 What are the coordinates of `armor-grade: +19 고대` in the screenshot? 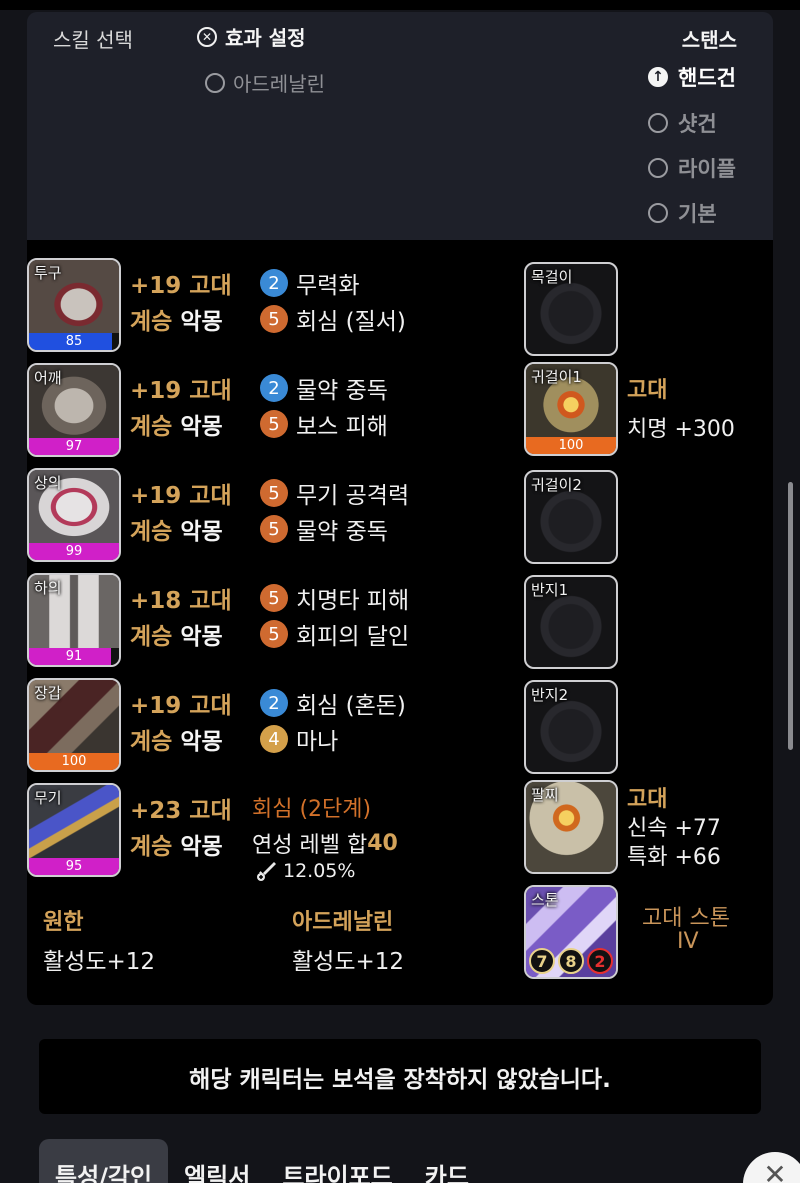 It's located at (181, 706).